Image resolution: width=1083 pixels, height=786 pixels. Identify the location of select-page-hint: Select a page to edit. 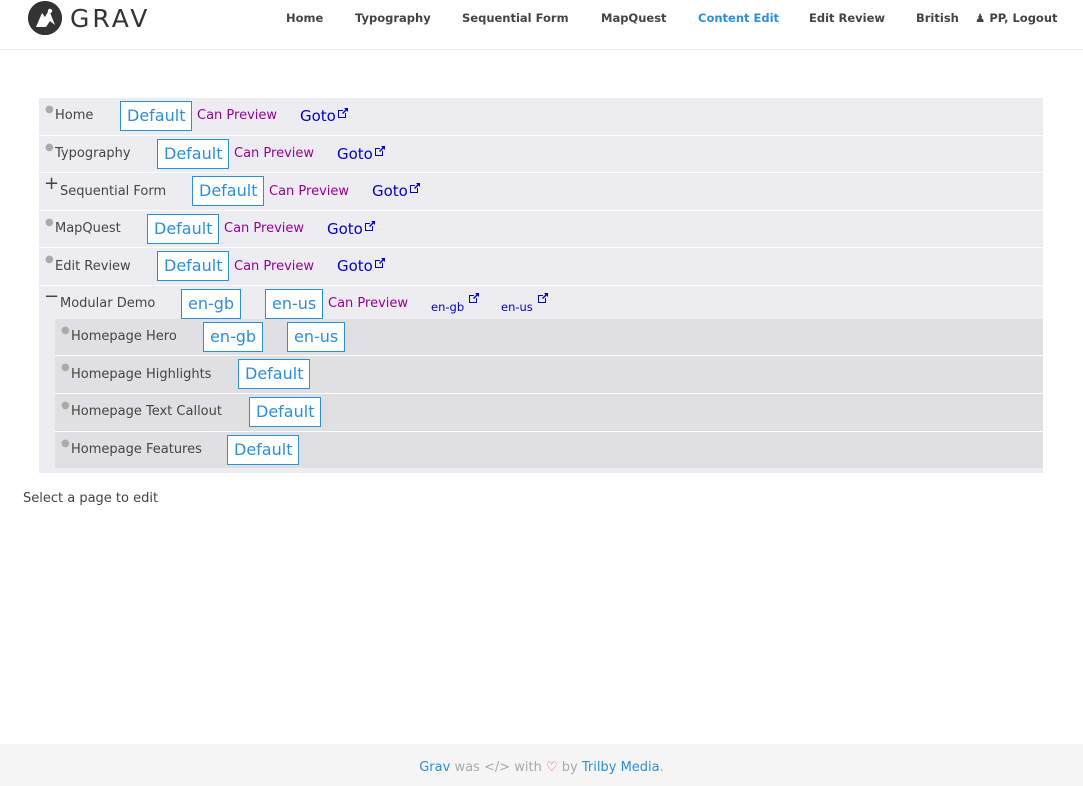
(91, 498).